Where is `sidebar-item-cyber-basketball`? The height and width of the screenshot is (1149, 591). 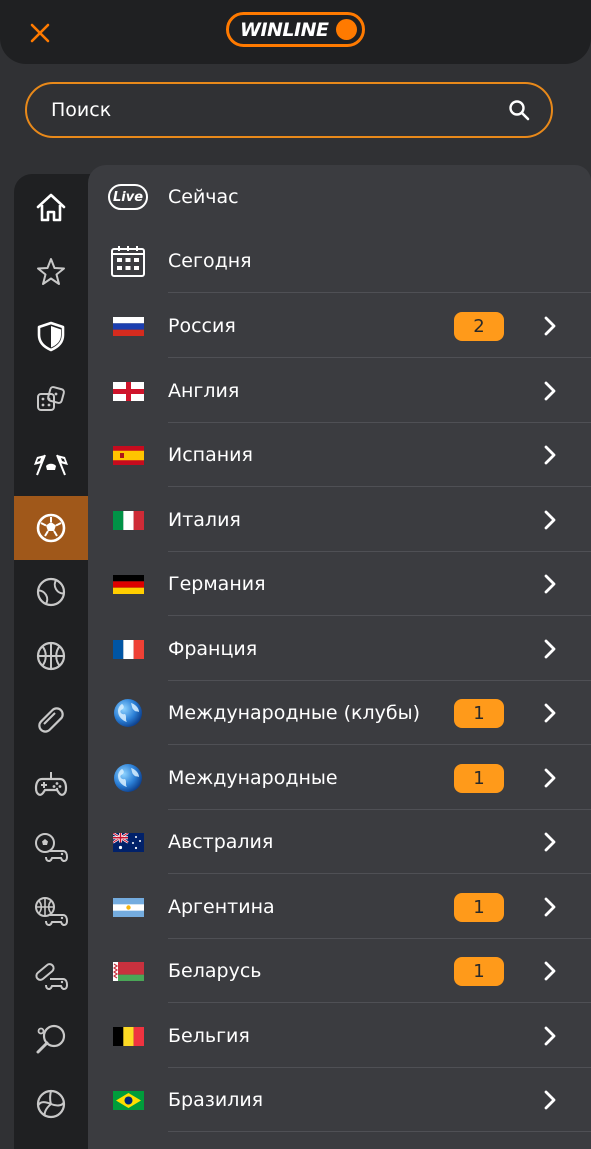 sidebar-item-cyber-basketball is located at coordinates (51, 912).